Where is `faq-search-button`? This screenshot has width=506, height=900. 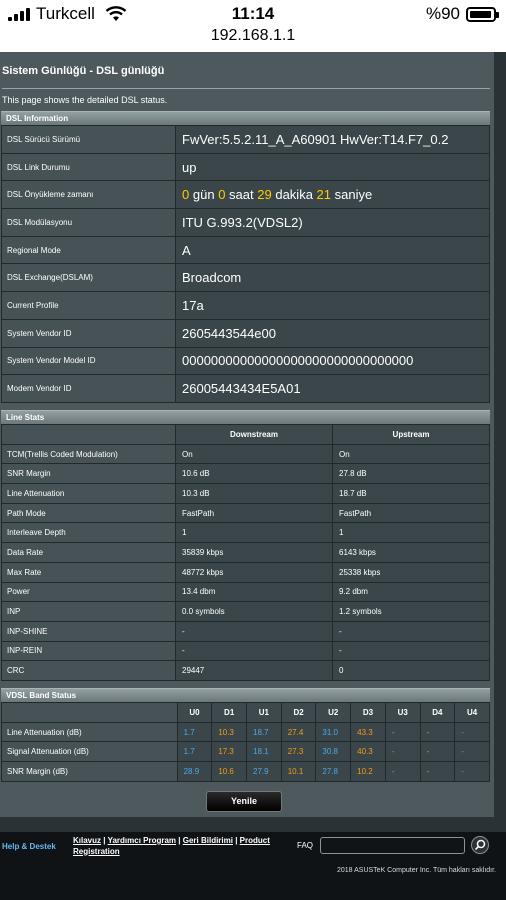 faq-search-button is located at coordinates (480, 845).